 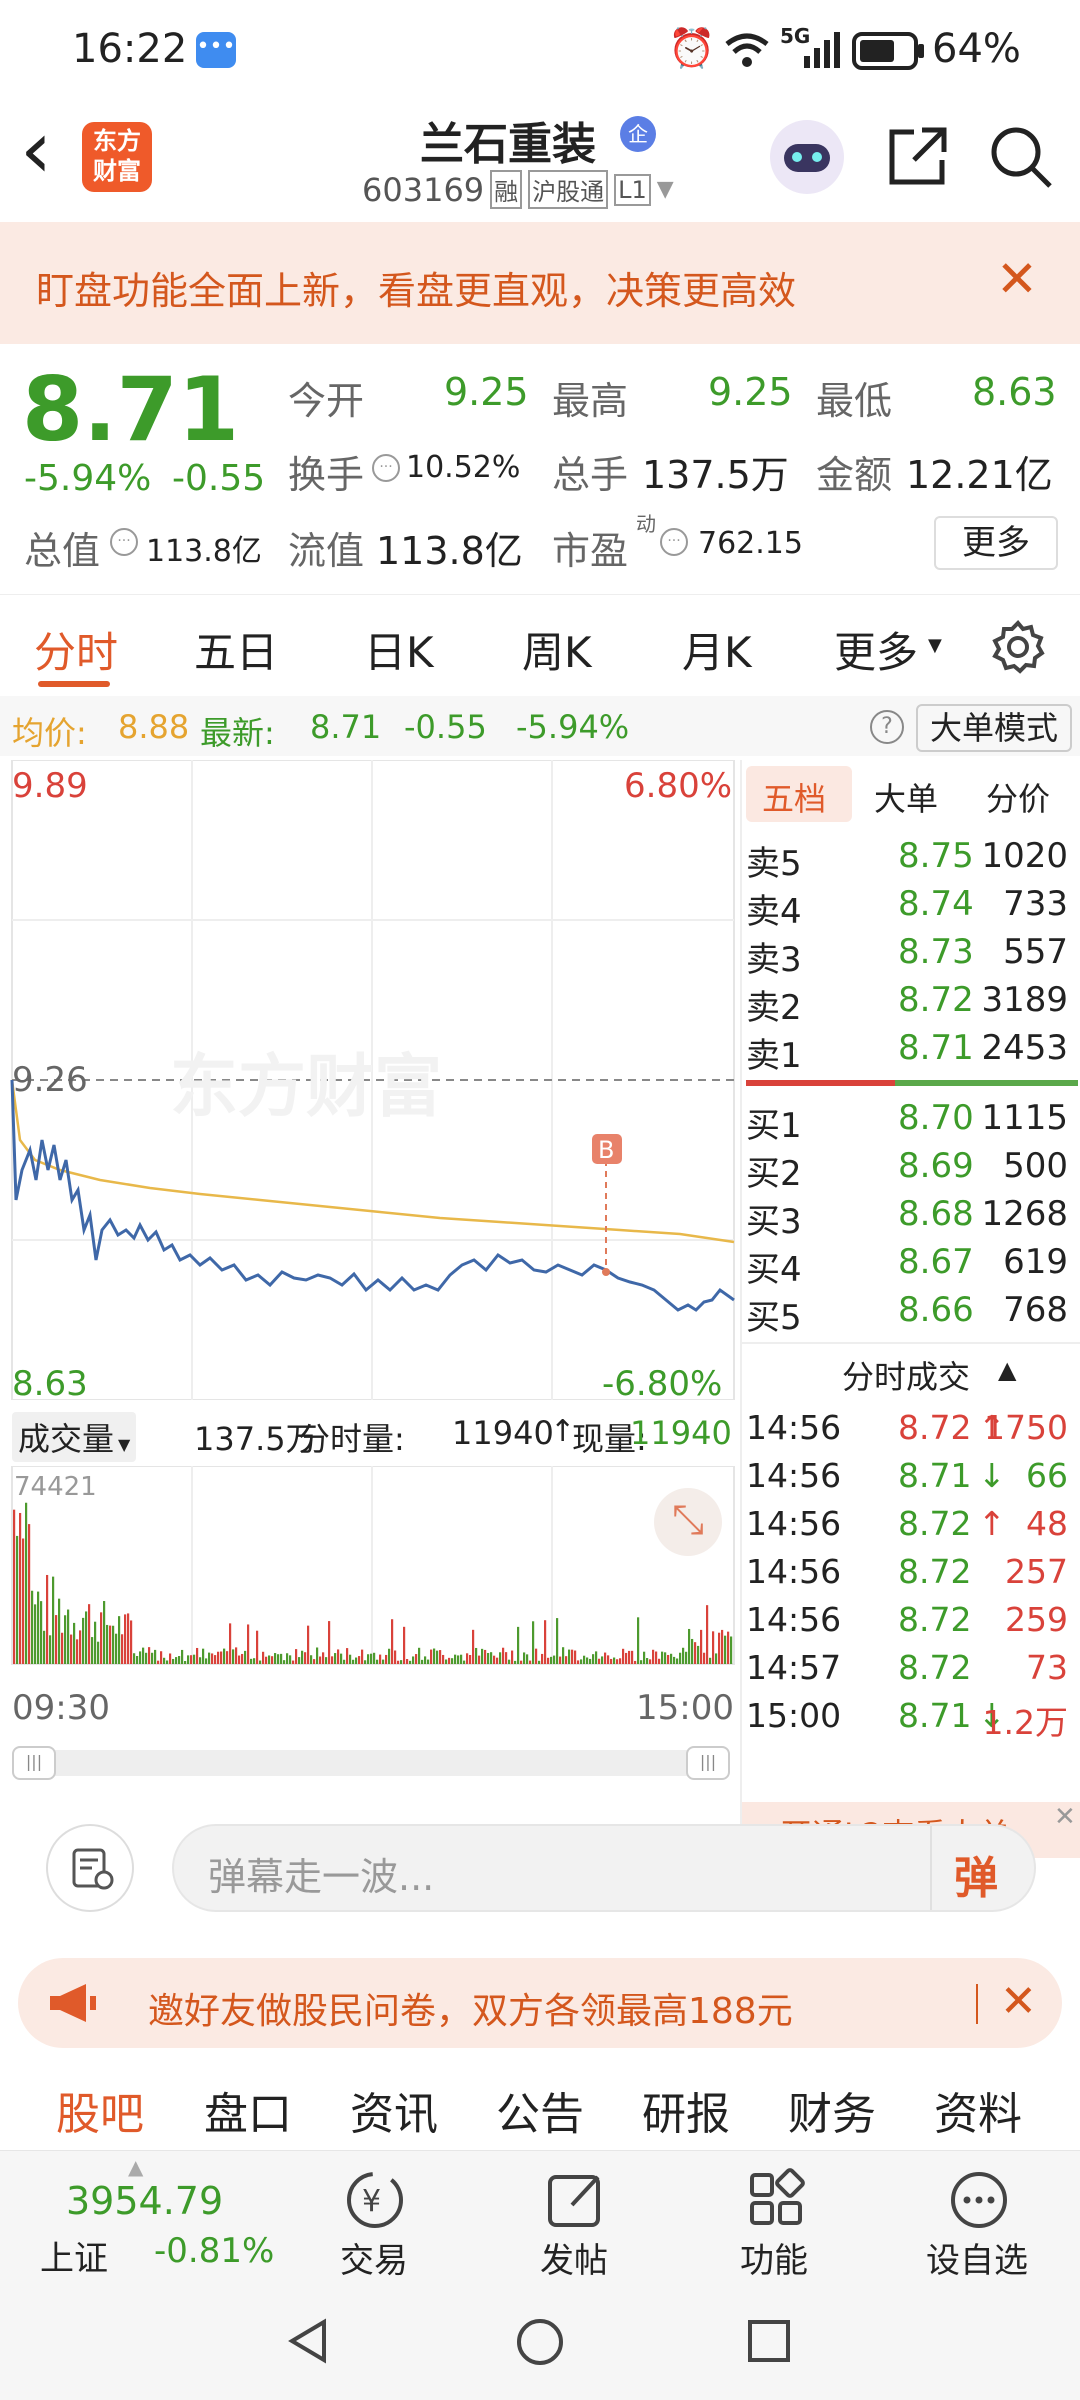 What do you see at coordinates (540, 2342) in the screenshot?
I see `home-circle-icon` at bounding box center [540, 2342].